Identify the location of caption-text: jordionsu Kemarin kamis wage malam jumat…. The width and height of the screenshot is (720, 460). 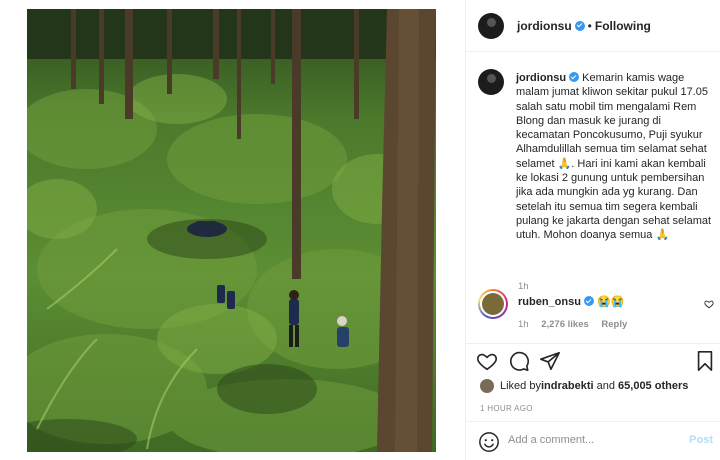
(616, 157).